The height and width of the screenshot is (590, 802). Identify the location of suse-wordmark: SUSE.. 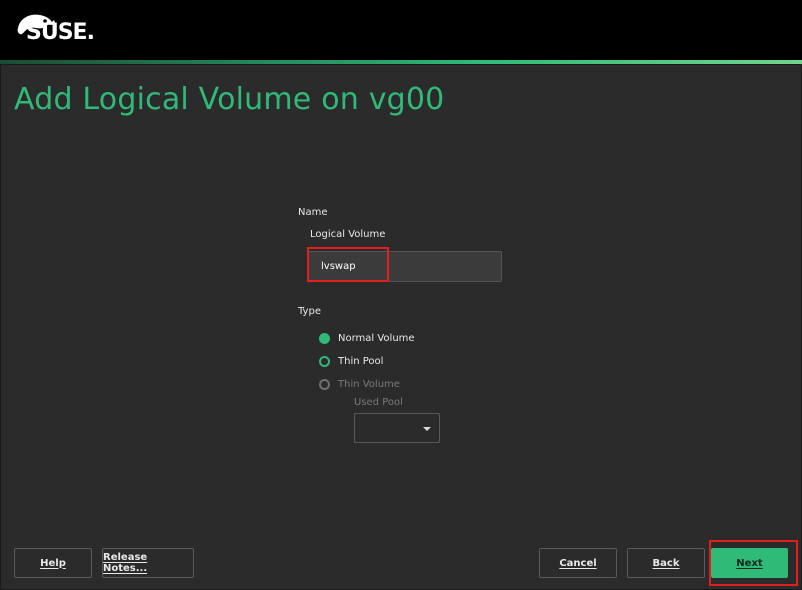
(60, 32).